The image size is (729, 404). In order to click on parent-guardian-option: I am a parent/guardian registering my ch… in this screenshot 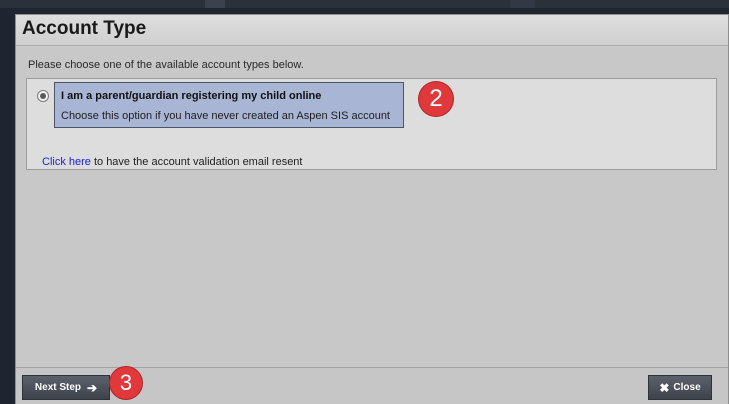, I will do `click(229, 105)`.